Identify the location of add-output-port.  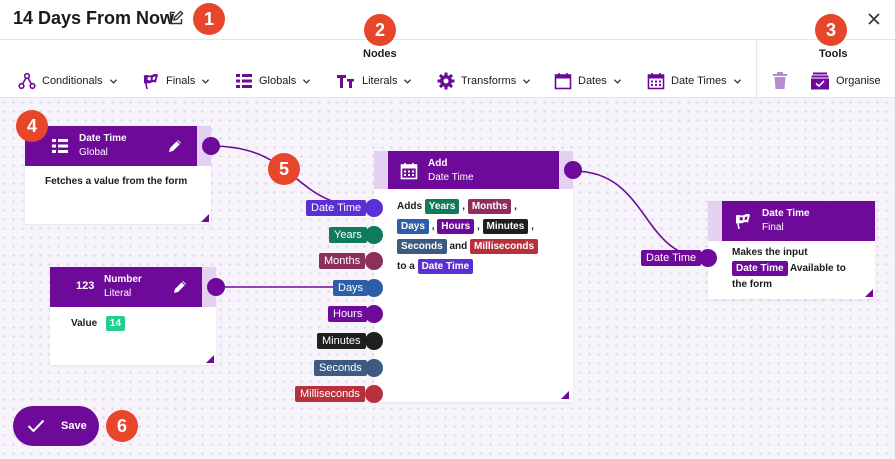
(573, 170).